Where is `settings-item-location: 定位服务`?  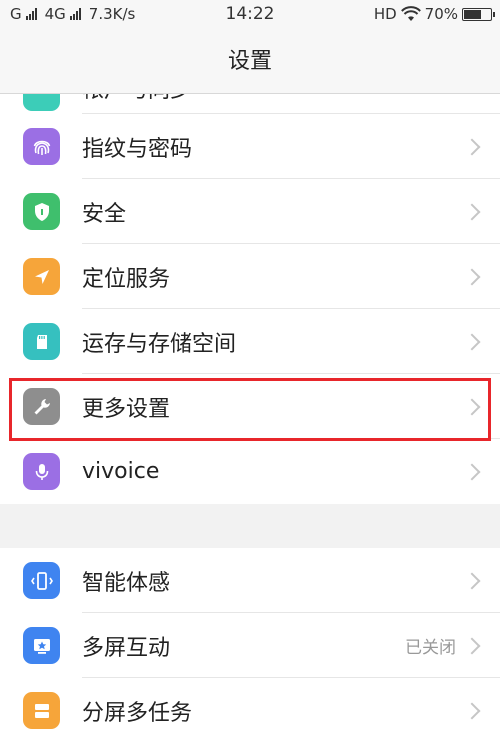 settings-item-location: 定位服务 is located at coordinates (250, 276).